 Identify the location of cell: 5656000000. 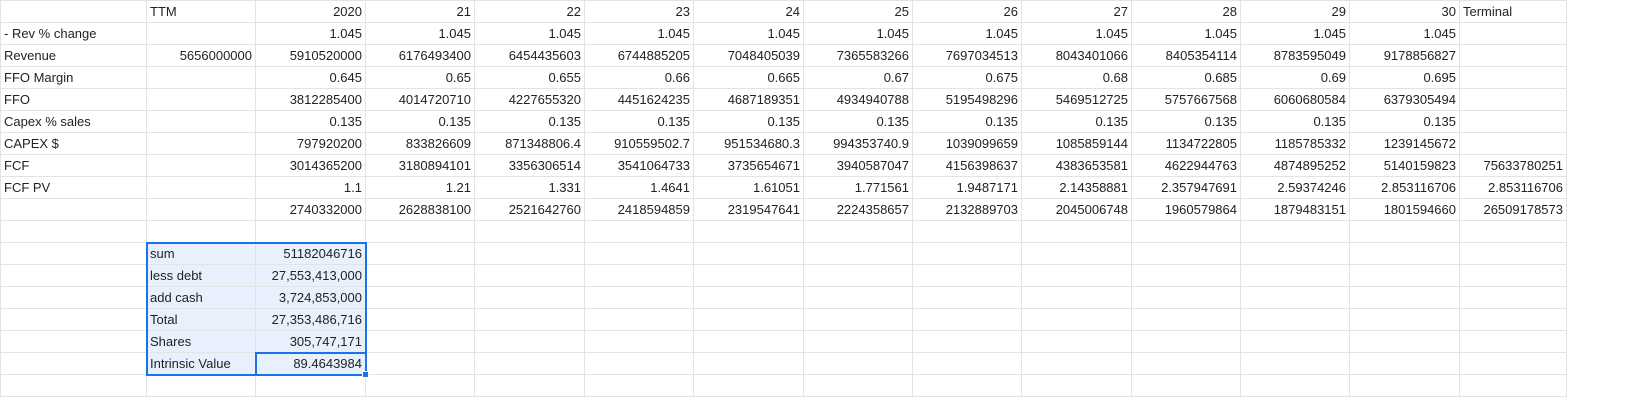
(201, 55).